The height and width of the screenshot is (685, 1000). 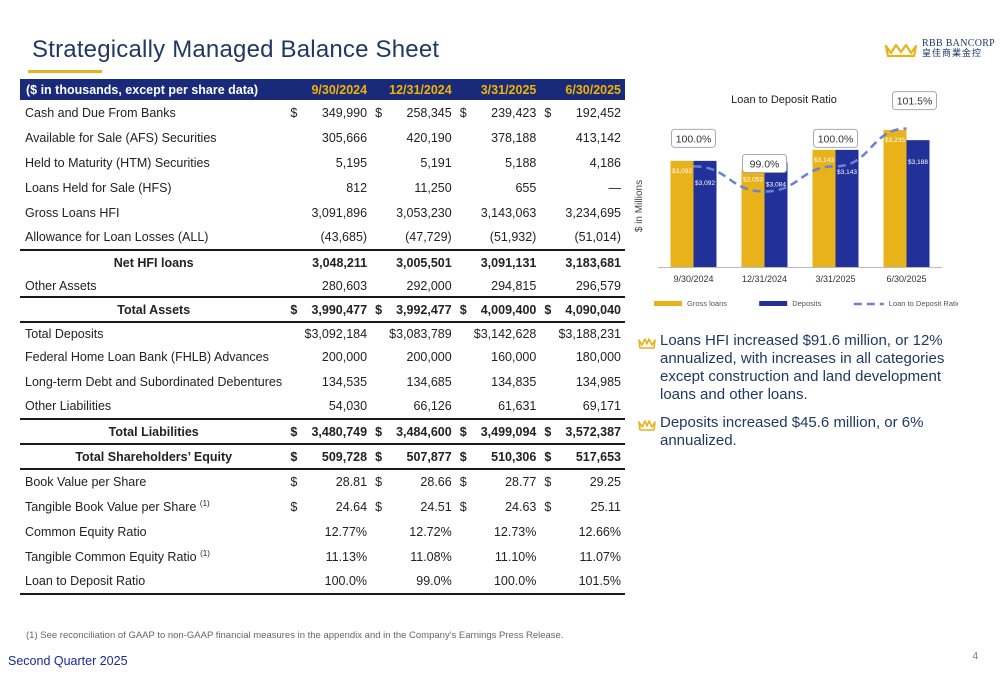 I want to click on header-date: 12/31/2024, so click(x=413, y=89).